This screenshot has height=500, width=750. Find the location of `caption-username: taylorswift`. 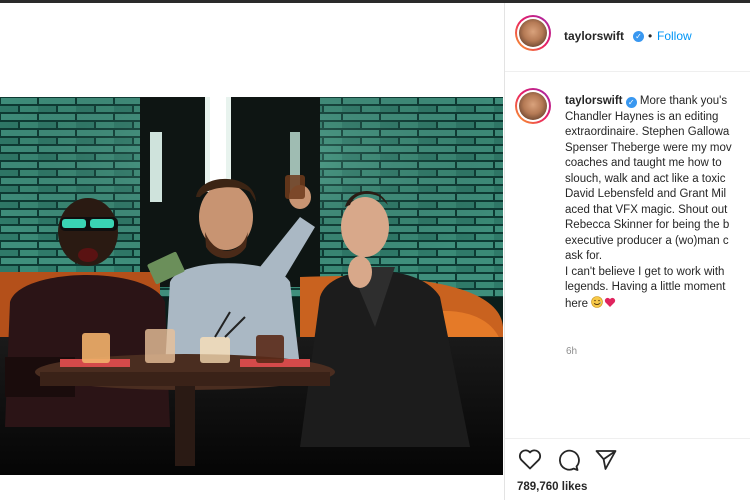

caption-username: taylorswift is located at coordinates (594, 101).